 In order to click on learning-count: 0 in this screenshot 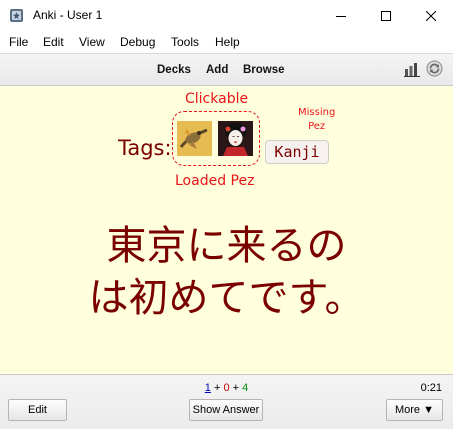, I will do `click(226, 388)`.